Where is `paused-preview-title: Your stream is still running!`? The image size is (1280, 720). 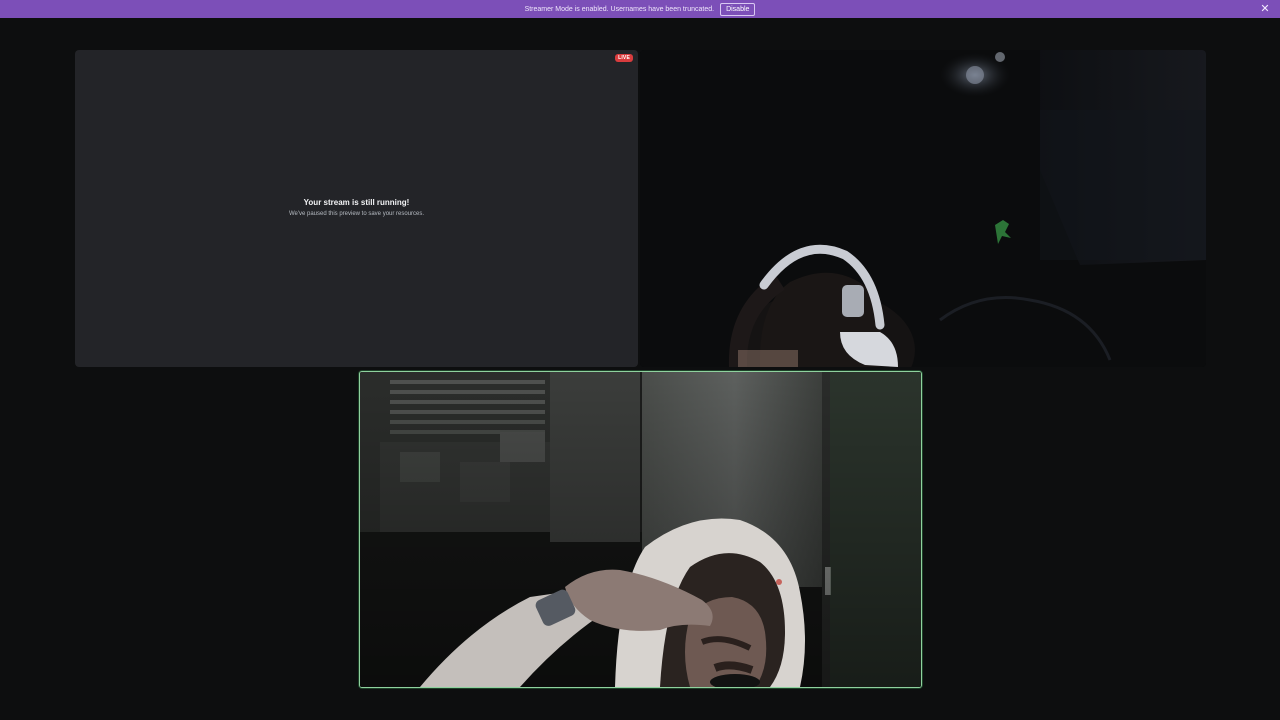 paused-preview-title: Your stream is still running! is located at coordinates (356, 202).